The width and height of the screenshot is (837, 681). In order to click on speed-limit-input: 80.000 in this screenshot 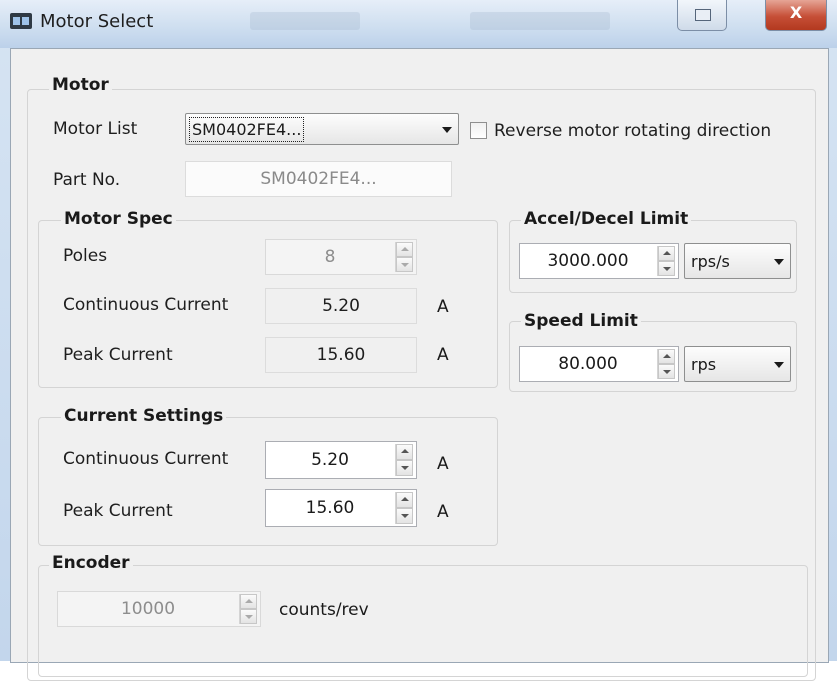, I will do `click(599, 364)`.